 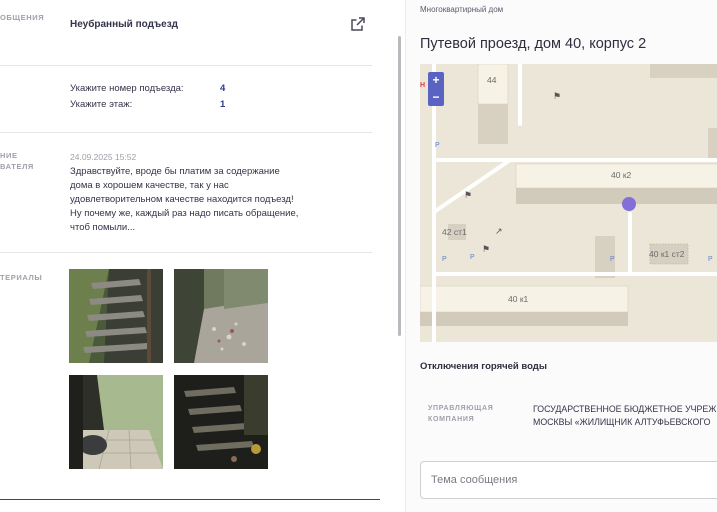 What do you see at coordinates (9, 155) in the screenshot?
I see `message-label-1: НИЕ` at bounding box center [9, 155].